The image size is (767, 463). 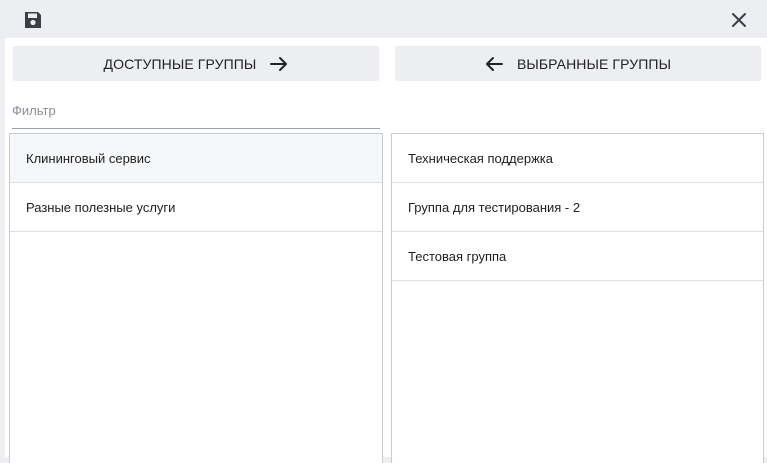 I want to click on list-item-label: Клининговый сервис, so click(x=88, y=158).